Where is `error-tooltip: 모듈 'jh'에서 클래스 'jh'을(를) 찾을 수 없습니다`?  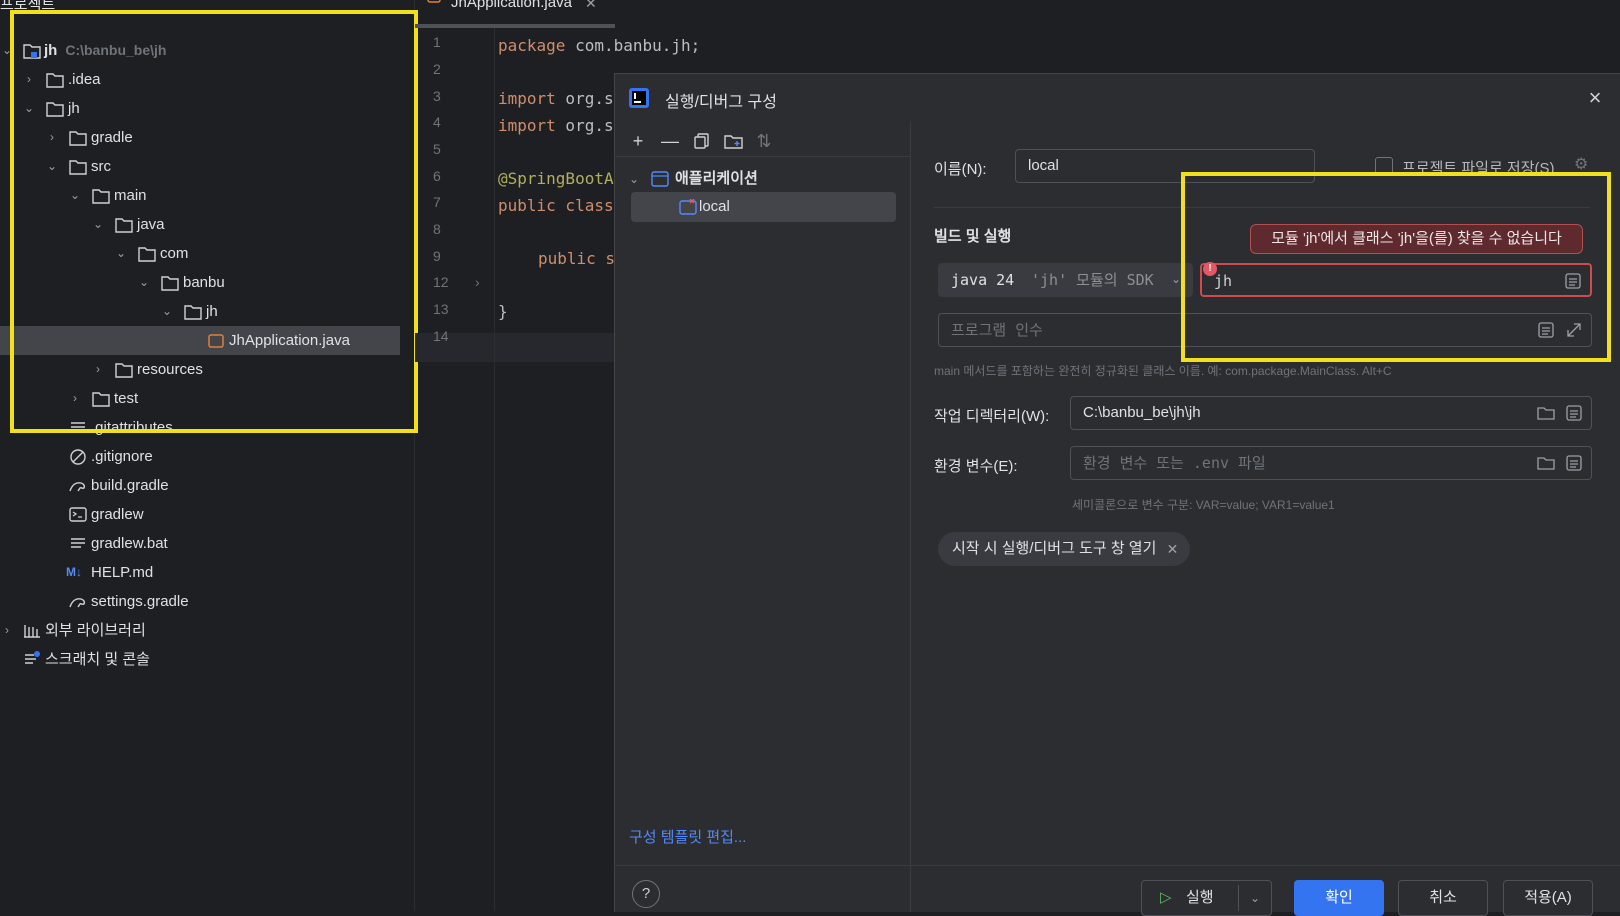 error-tooltip: 모듈 'jh'에서 클래스 'jh'을(를) 찾을 수 없습니다 is located at coordinates (1416, 239).